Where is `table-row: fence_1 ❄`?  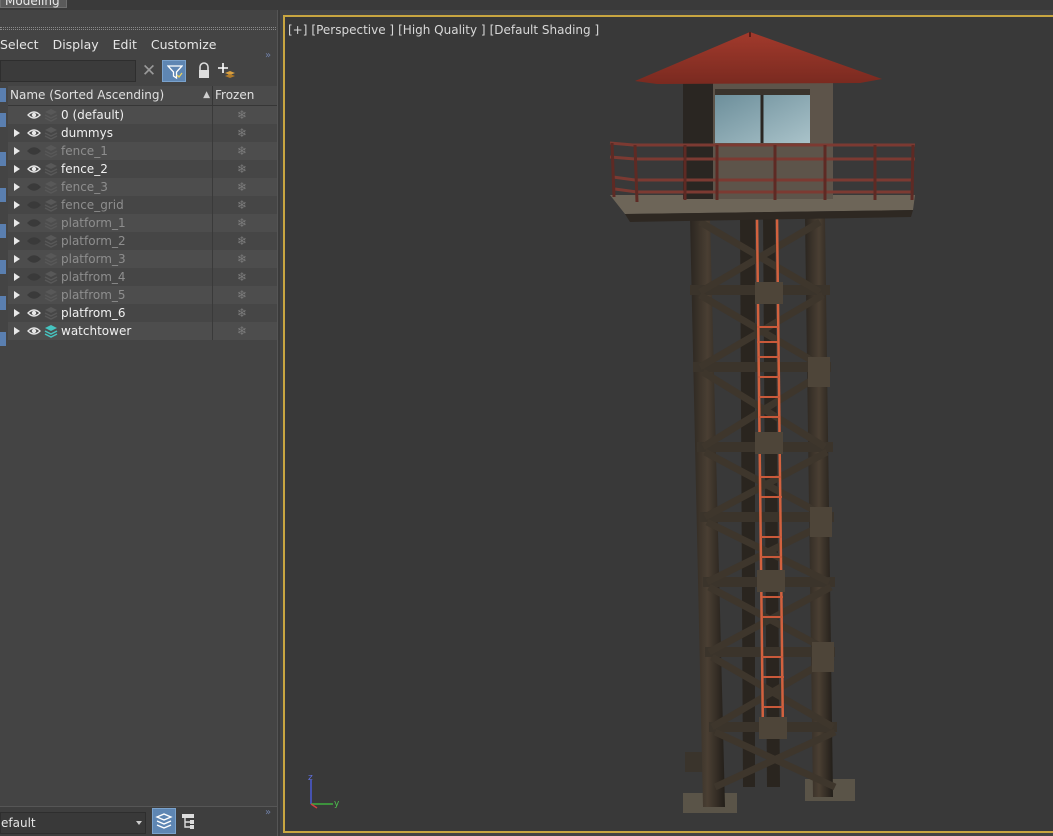
table-row: fence_1 ❄ is located at coordinates (142, 151).